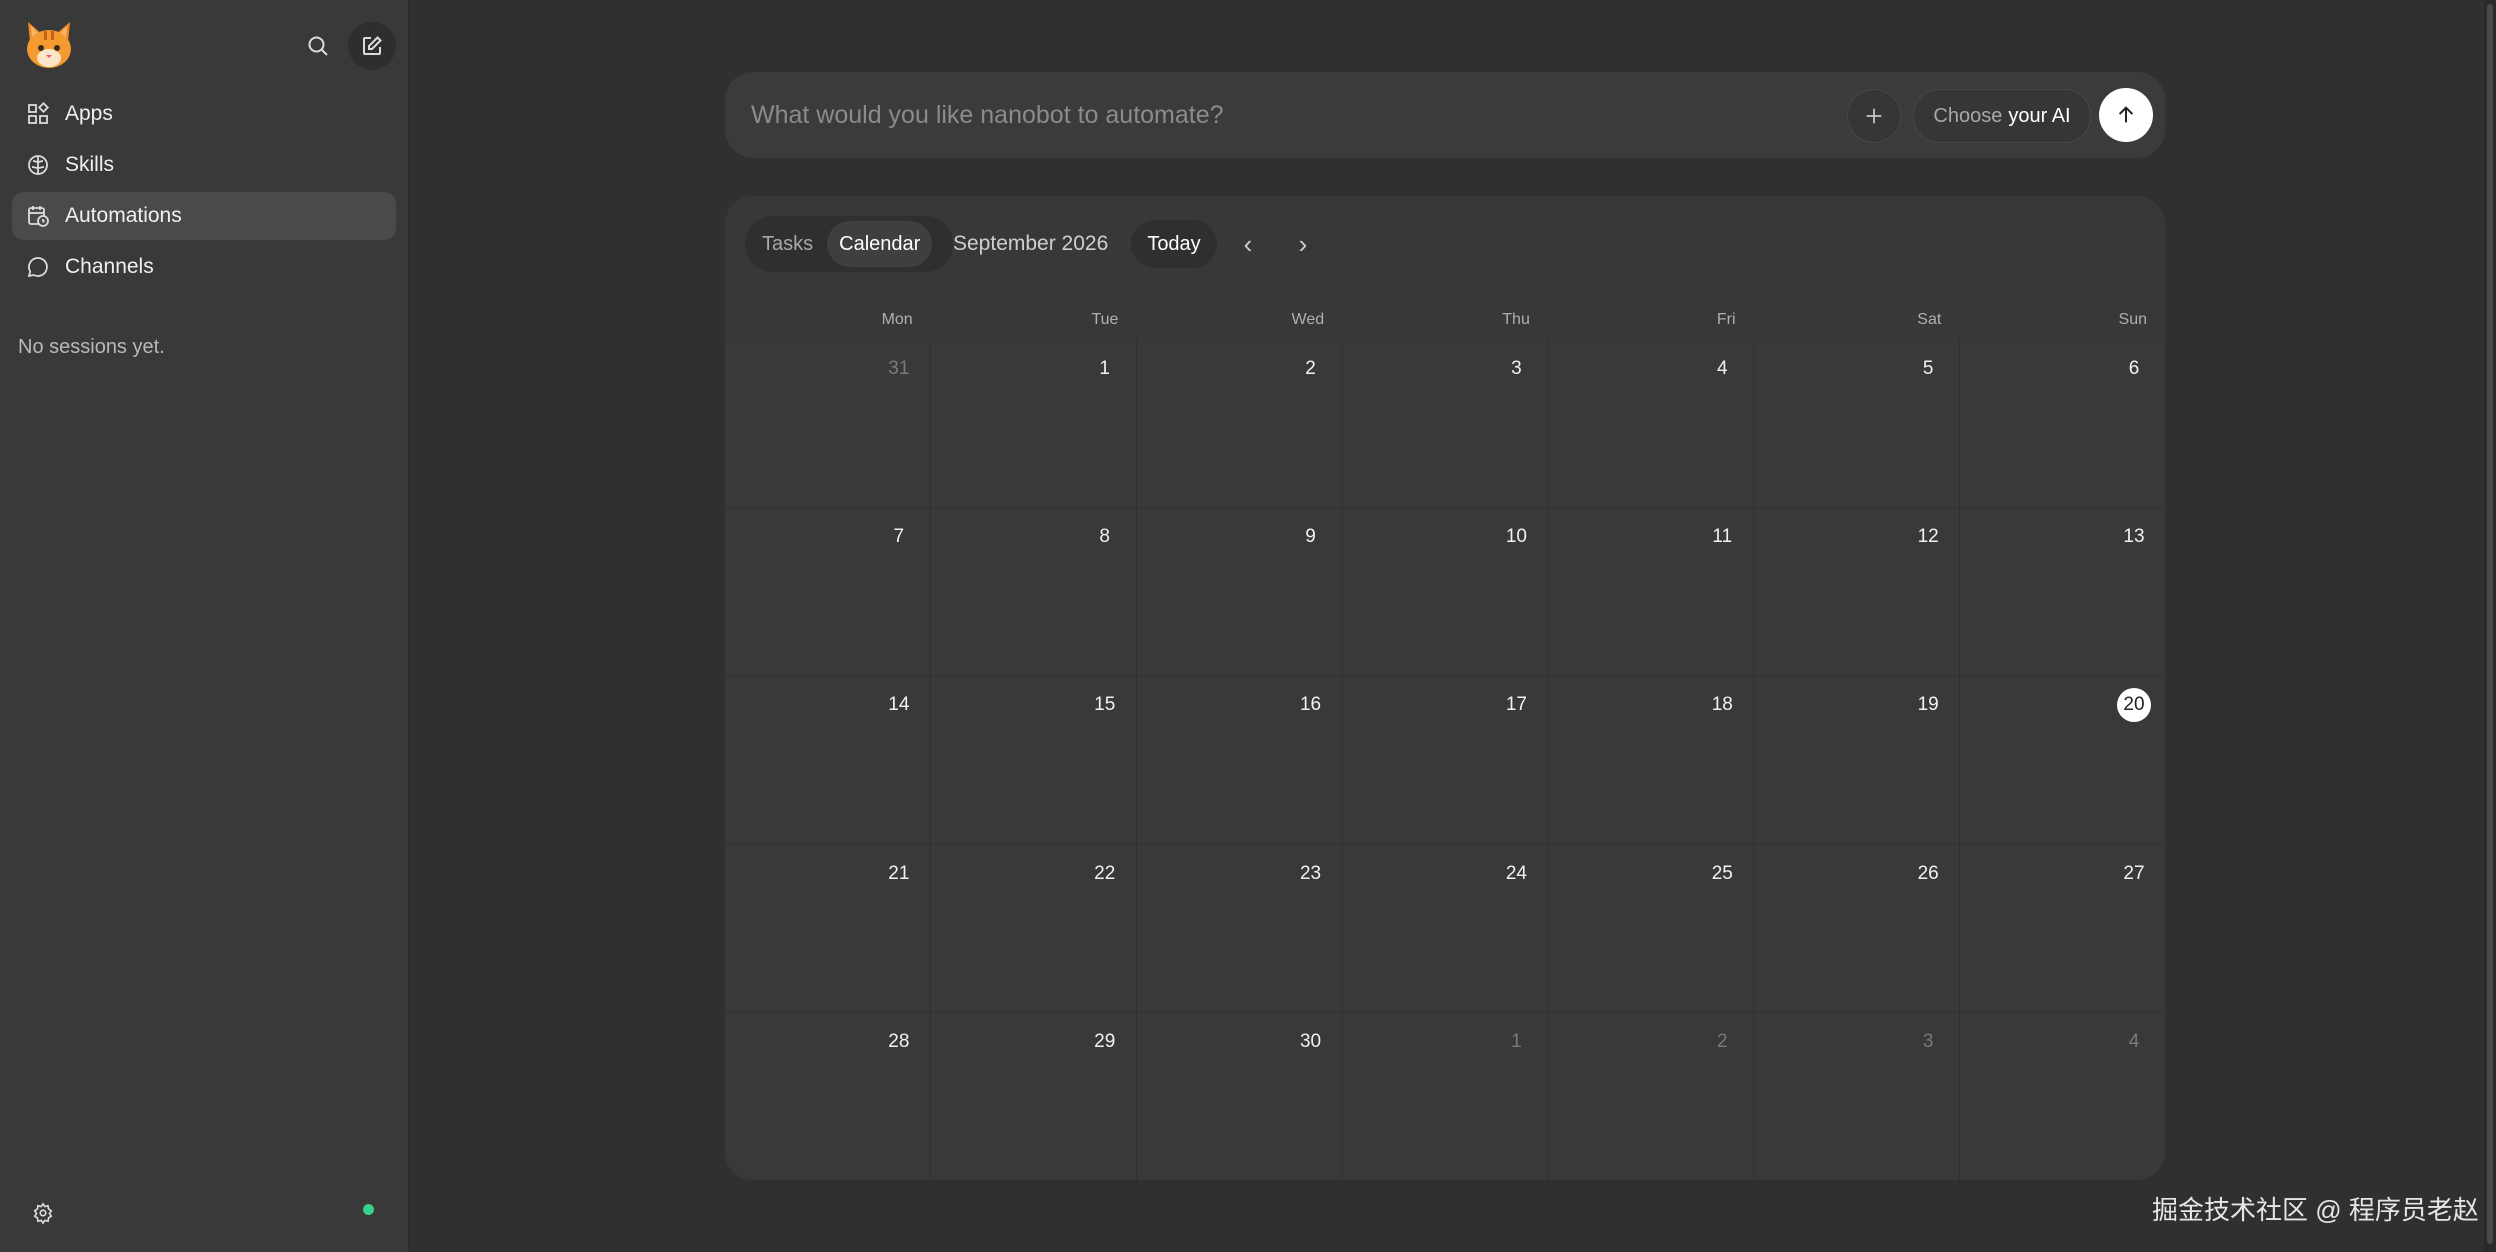  I want to click on search-icon, so click(318, 46).